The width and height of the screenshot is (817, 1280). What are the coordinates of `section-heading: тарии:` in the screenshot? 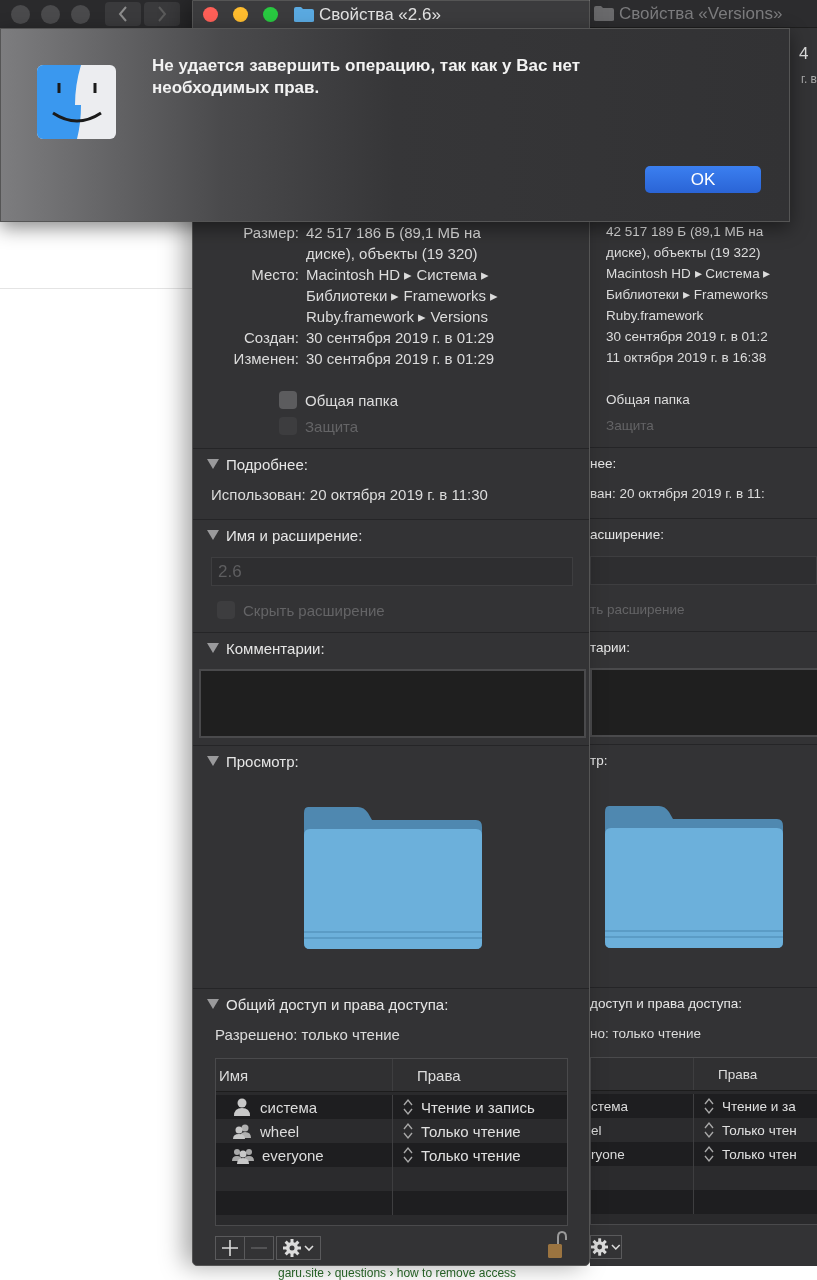 It's located at (610, 647).